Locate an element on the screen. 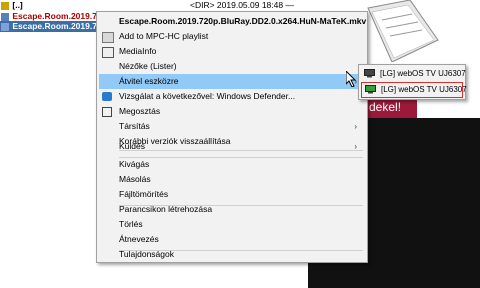  cast-device-item-outlined: [LG] webOS TV UJ6307 is located at coordinates (414, 90).